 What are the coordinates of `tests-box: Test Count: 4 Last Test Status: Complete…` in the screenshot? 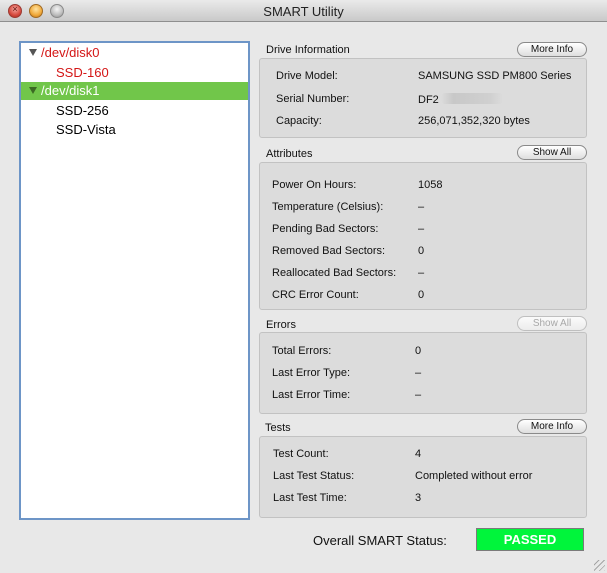 It's located at (423, 477).